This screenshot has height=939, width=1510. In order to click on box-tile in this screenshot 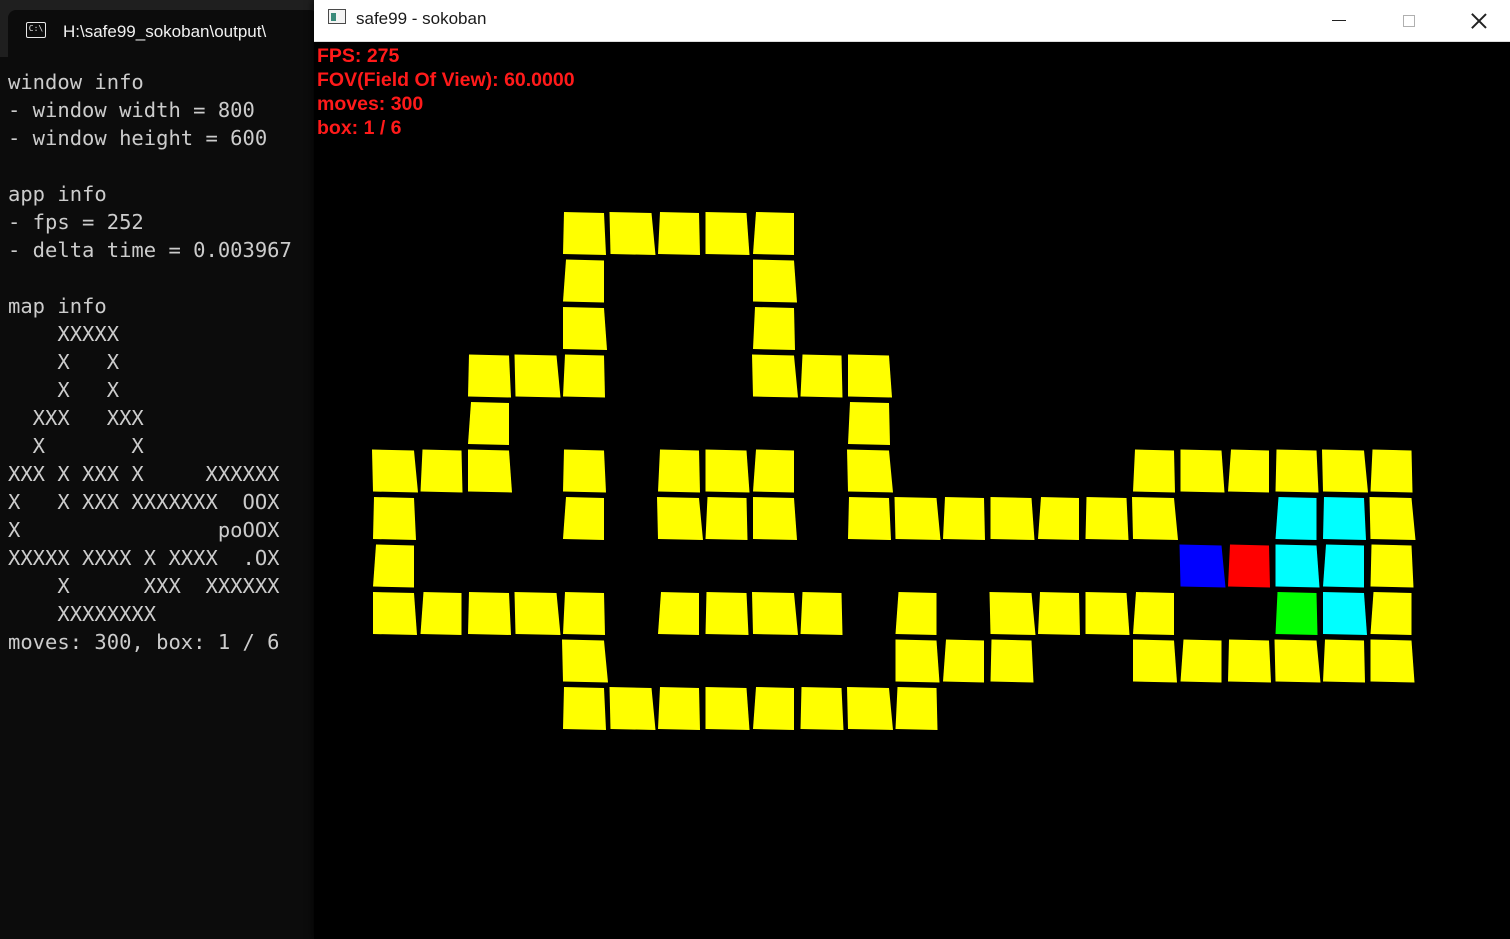, I will do `click(1249, 566)`.